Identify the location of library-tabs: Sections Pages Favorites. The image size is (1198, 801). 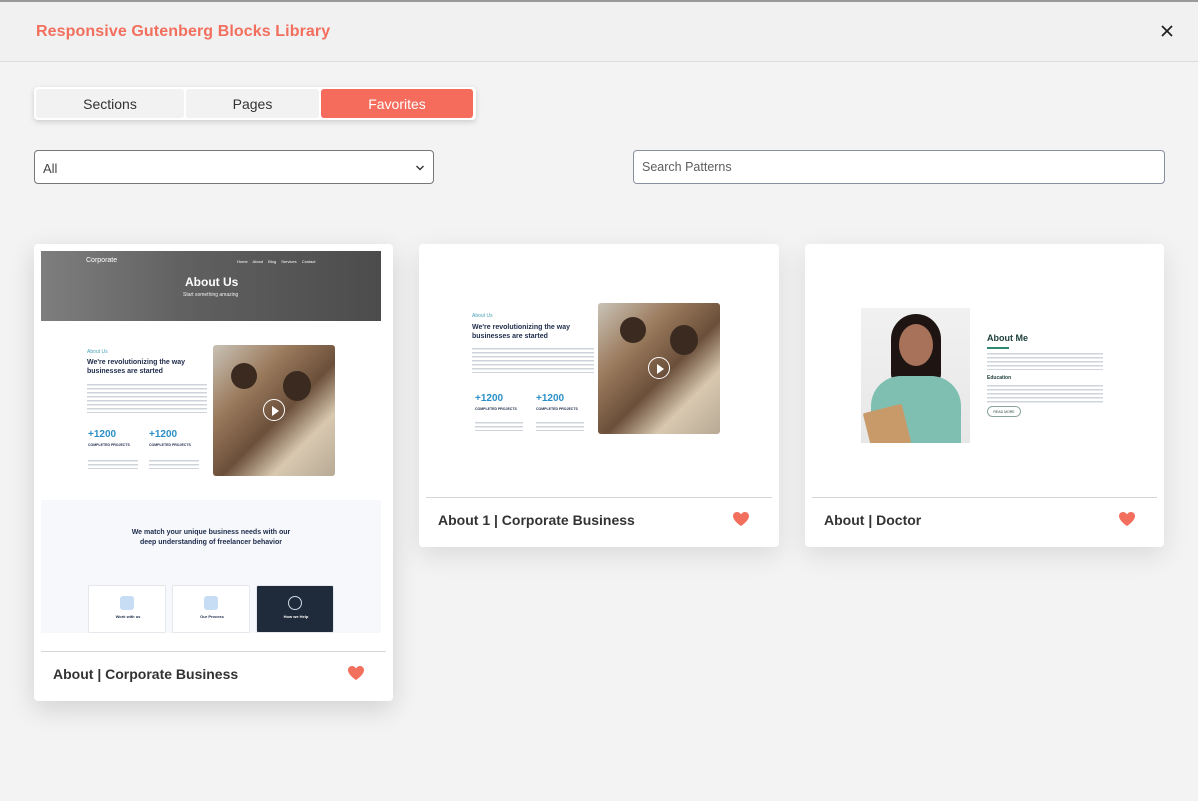
(255, 103).